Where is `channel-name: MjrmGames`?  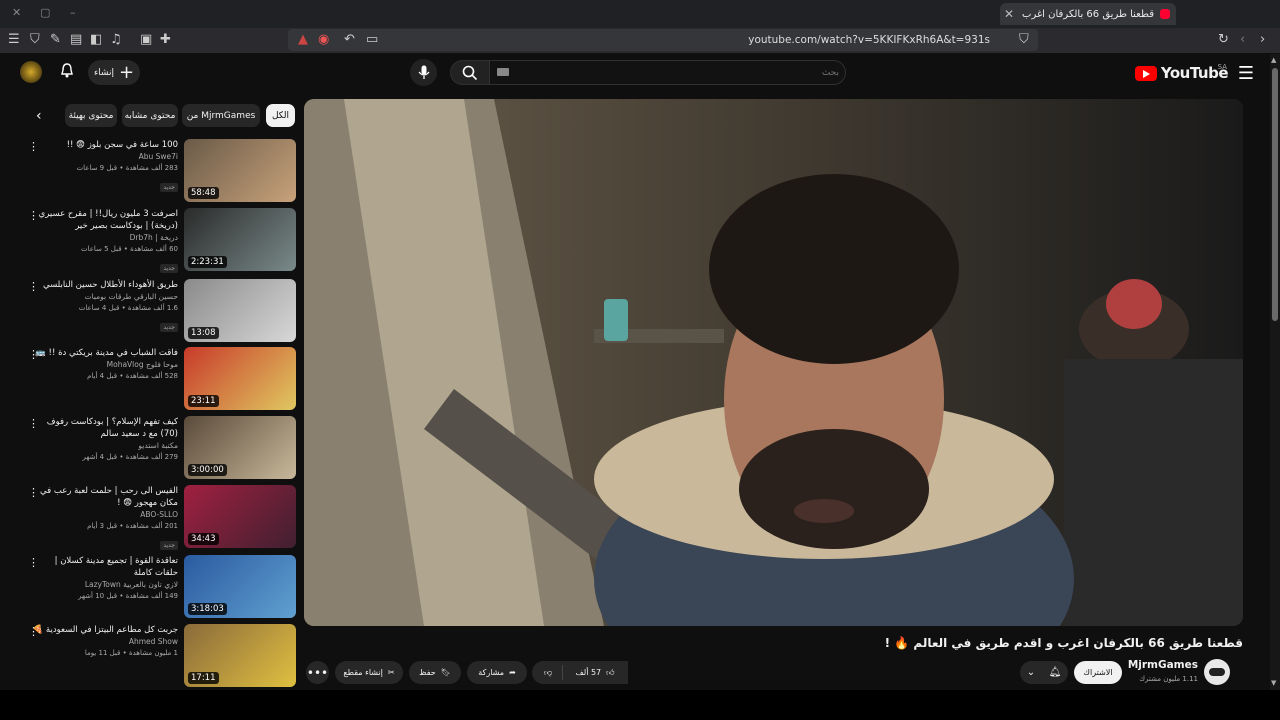 channel-name: MjrmGames is located at coordinates (1163, 665).